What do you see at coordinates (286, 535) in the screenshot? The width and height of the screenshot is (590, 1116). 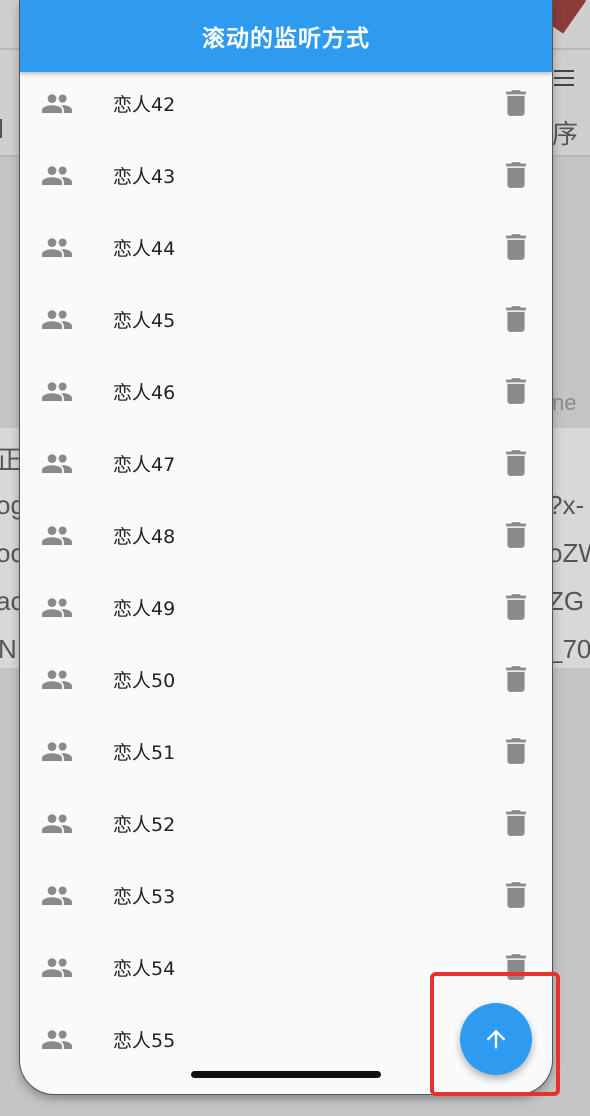 I see `list-item: 恋人48` at bounding box center [286, 535].